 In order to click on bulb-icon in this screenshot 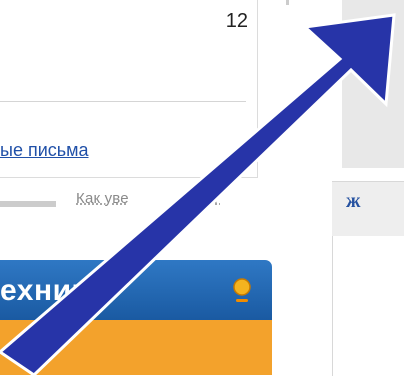, I will do `click(242, 290)`.